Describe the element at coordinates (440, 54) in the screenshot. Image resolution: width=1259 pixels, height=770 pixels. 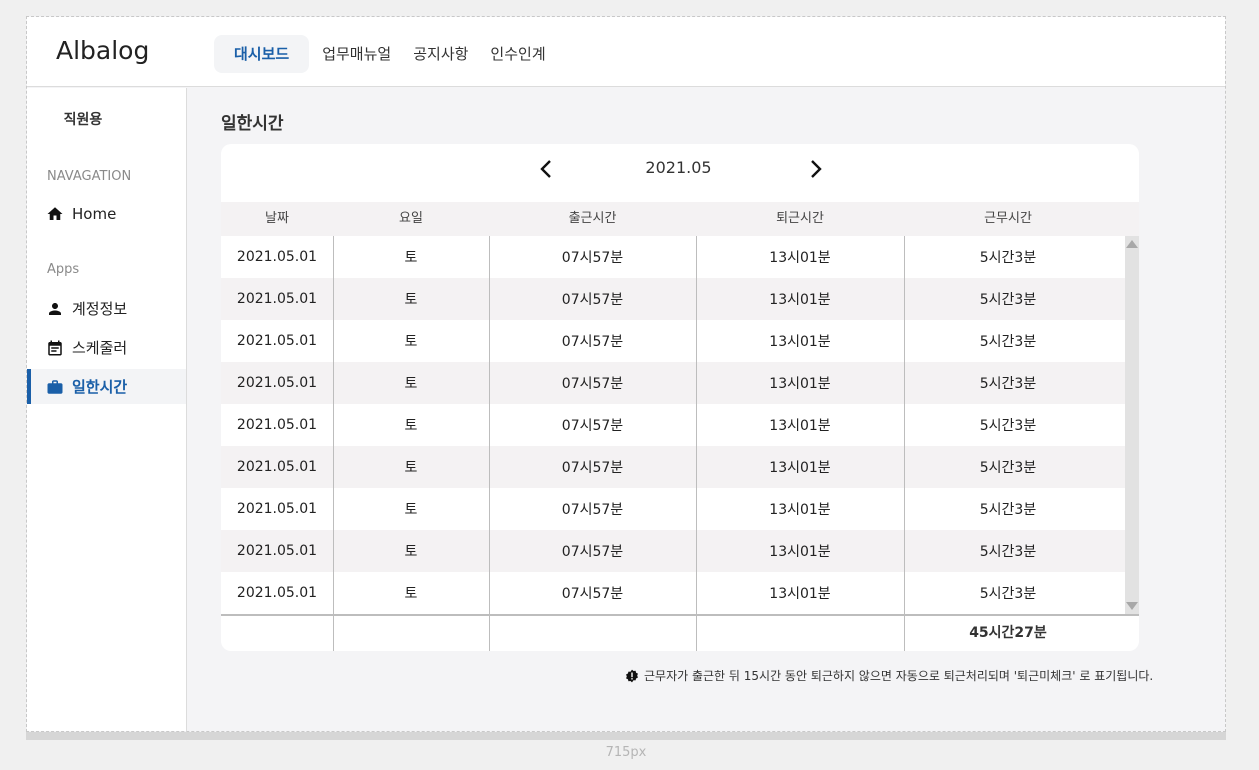
I see `tab-notices: 공지사항` at that location.